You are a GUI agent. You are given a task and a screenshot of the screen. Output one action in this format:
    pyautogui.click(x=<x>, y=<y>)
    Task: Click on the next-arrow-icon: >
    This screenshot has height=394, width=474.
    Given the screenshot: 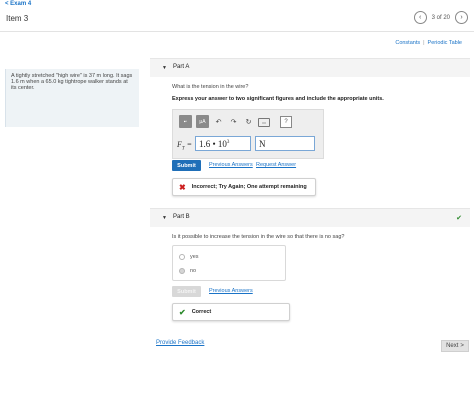 What is the action you would take?
    pyautogui.click(x=462, y=346)
    